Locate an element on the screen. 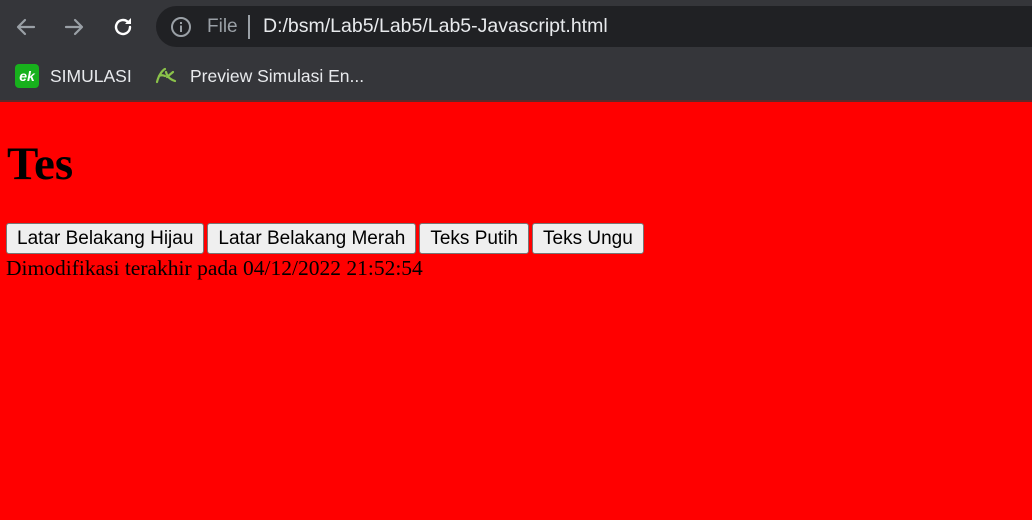 Image resolution: width=1032 pixels, height=520 pixels. bookmark-simulasi: ek SIMULASI is located at coordinates (73, 76).